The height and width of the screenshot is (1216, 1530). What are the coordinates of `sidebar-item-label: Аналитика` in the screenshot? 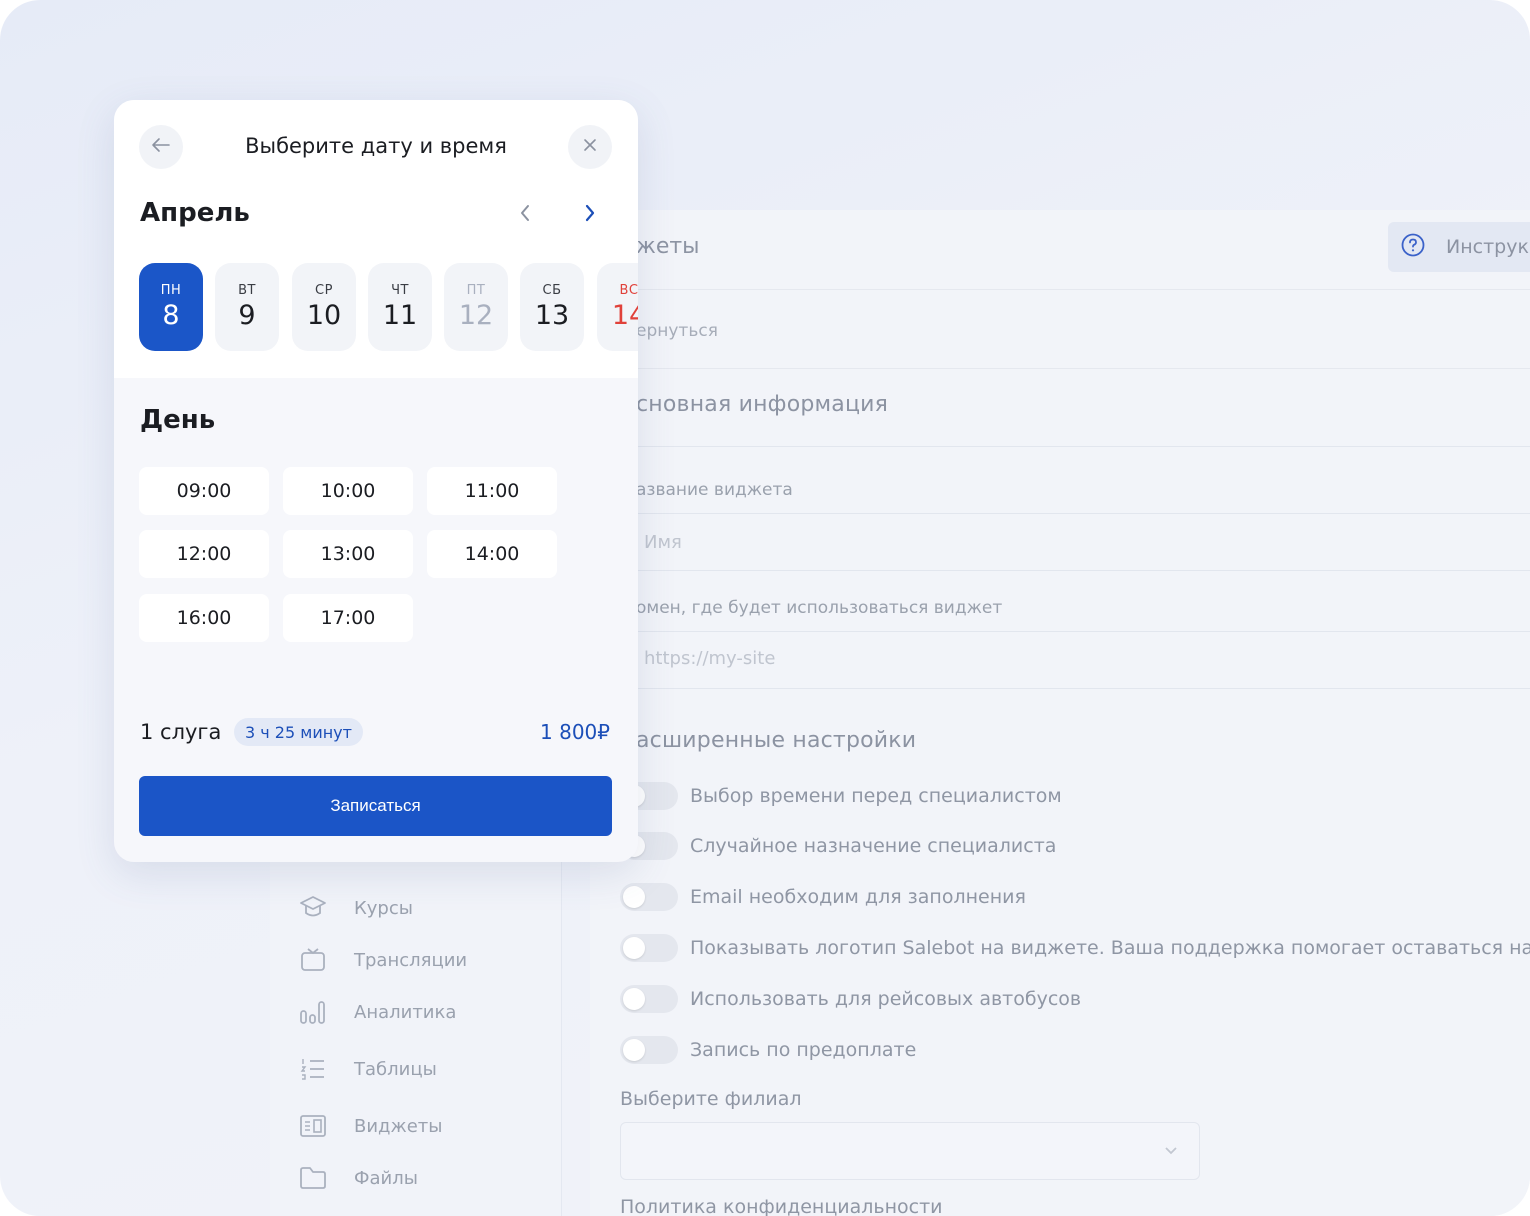 It's located at (405, 1012).